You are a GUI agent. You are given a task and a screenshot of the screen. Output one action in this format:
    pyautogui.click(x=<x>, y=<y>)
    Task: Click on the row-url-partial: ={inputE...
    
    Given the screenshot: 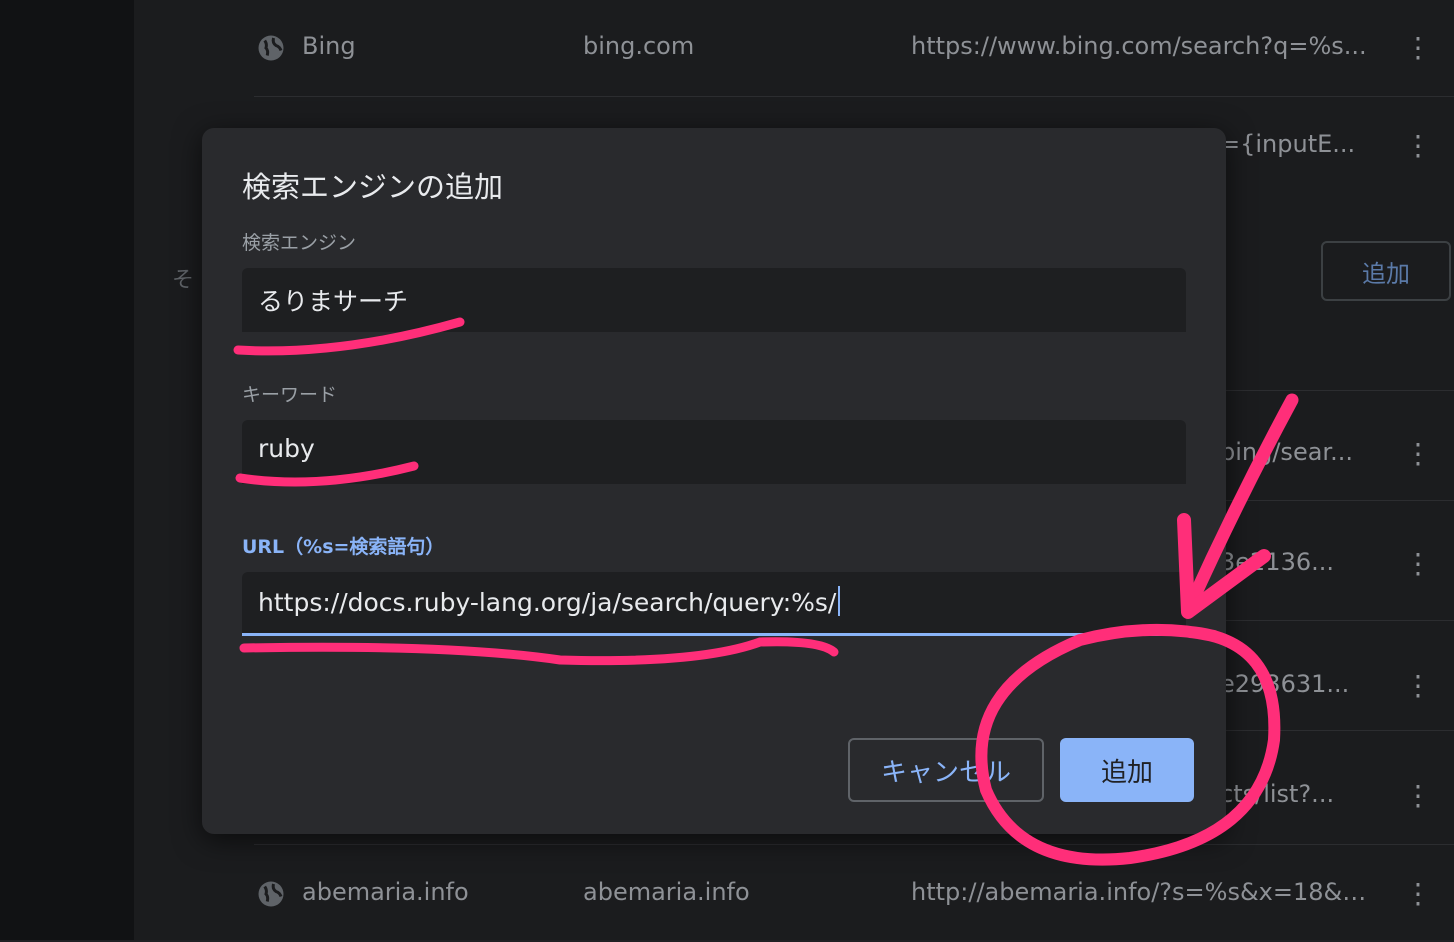 What is the action you would take?
    pyautogui.click(x=1288, y=144)
    